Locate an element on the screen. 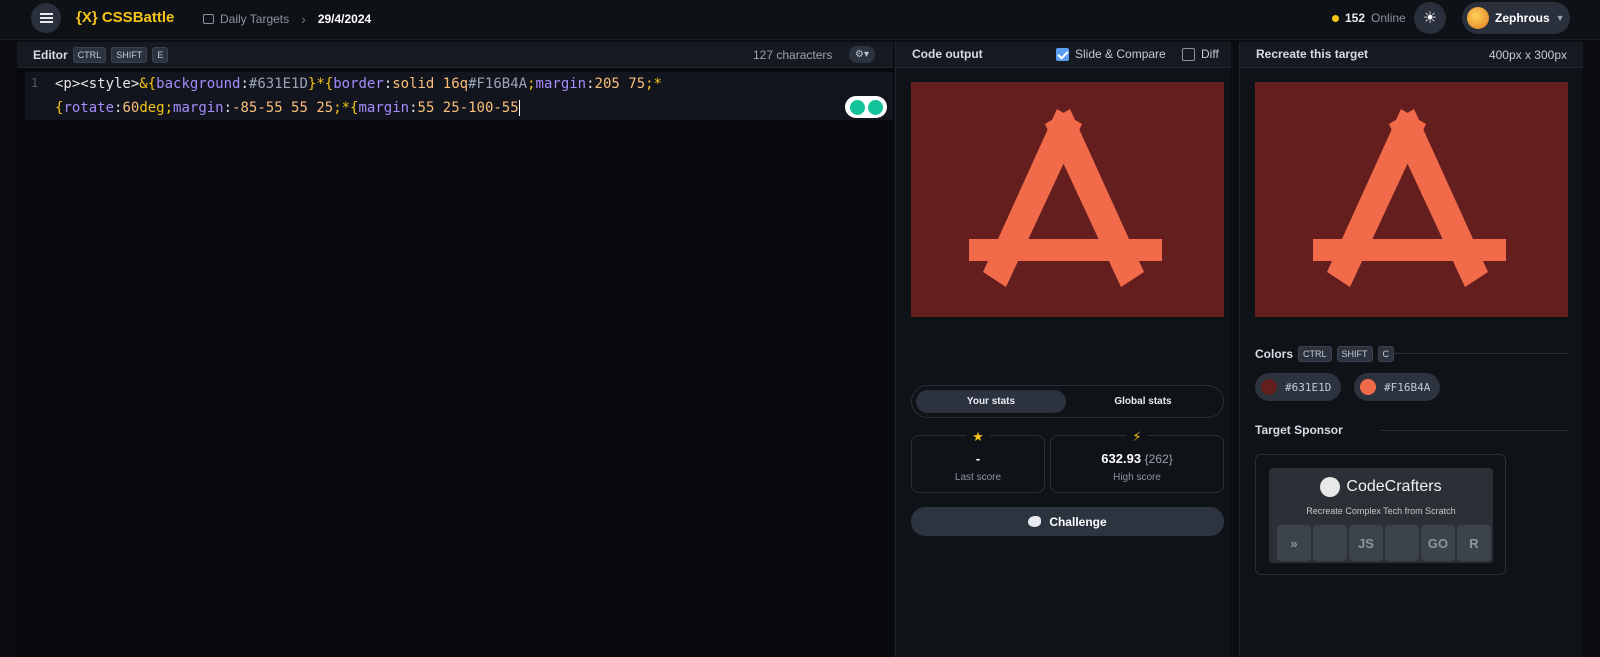  editor-title-text: Editor is located at coordinates (50, 55).